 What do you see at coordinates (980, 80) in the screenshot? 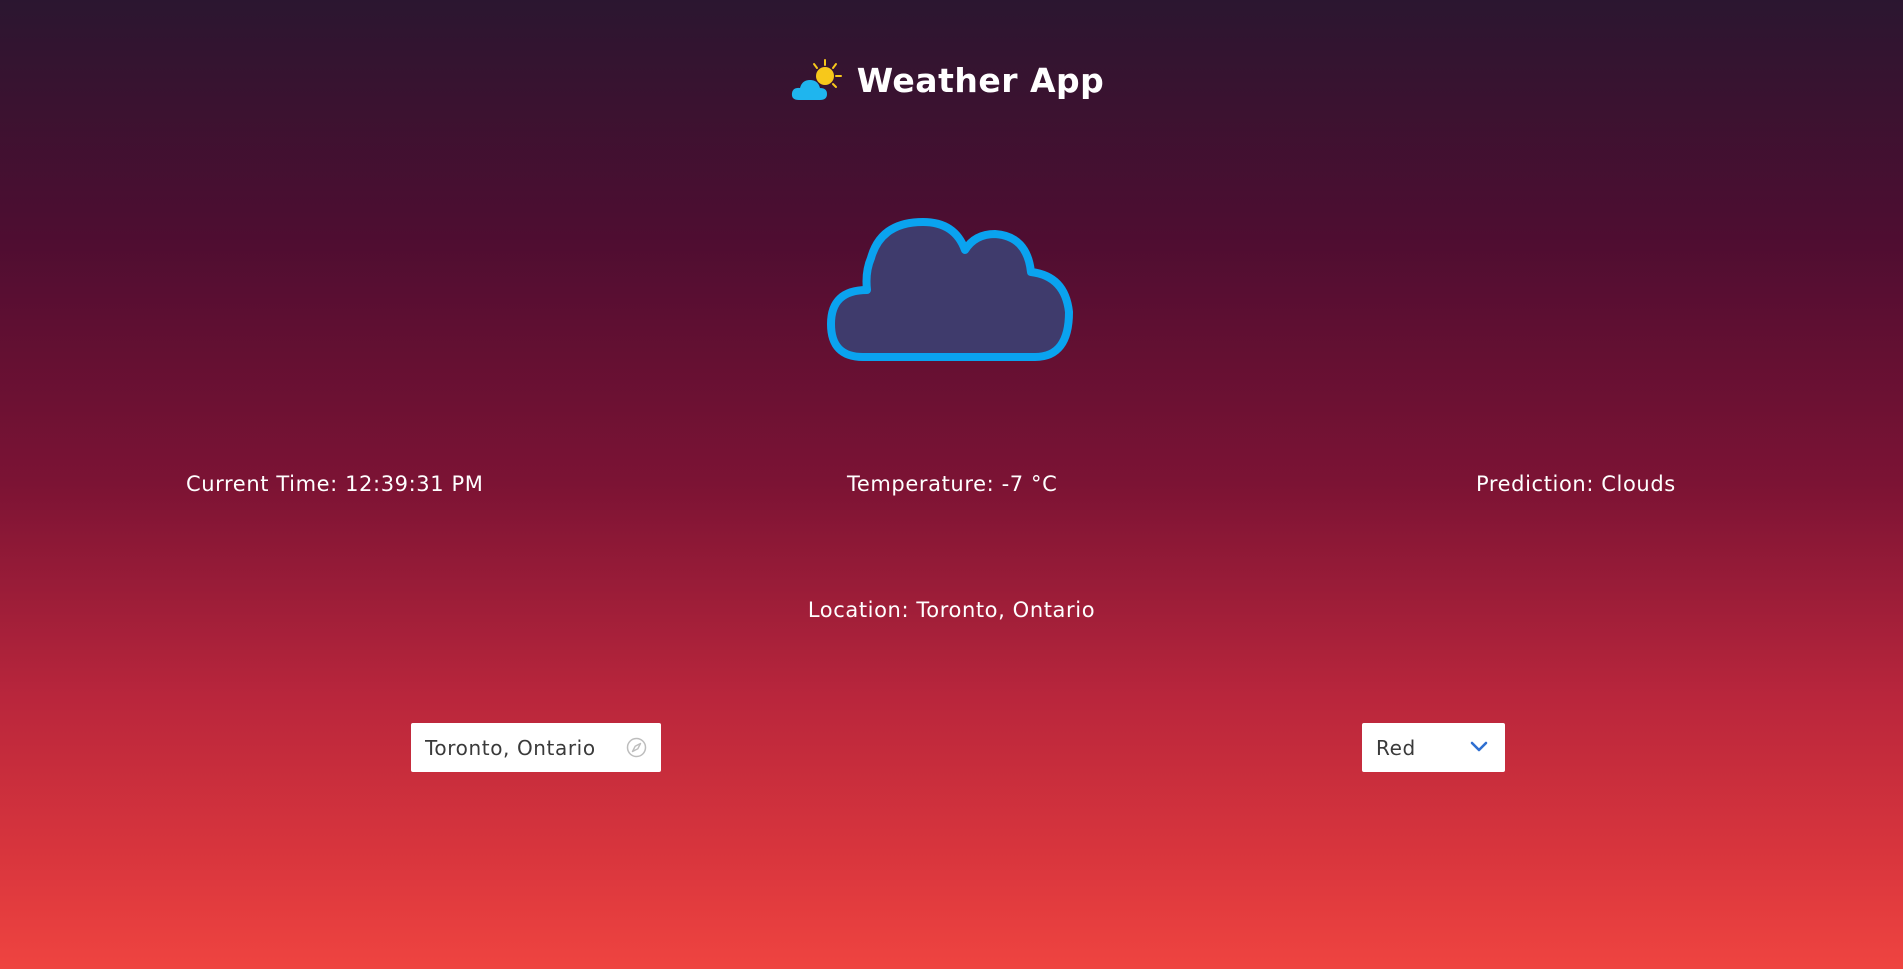
I see `app-title: Weather App` at bounding box center [980, 80].